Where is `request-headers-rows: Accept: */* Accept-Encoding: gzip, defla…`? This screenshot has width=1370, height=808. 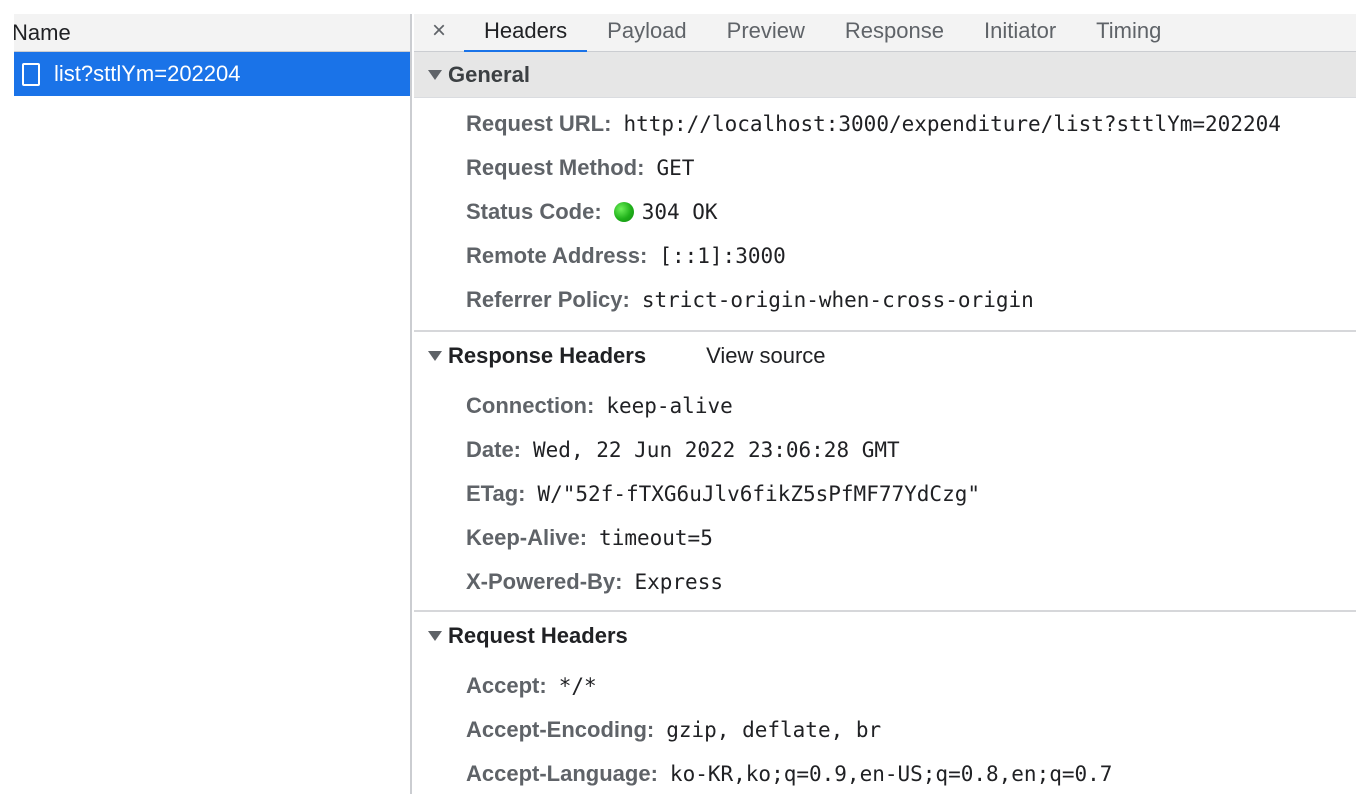 request-headers-rows: Accept: */* Accept-Encoding: gzip, defla… is located at coordinates (885, 727).